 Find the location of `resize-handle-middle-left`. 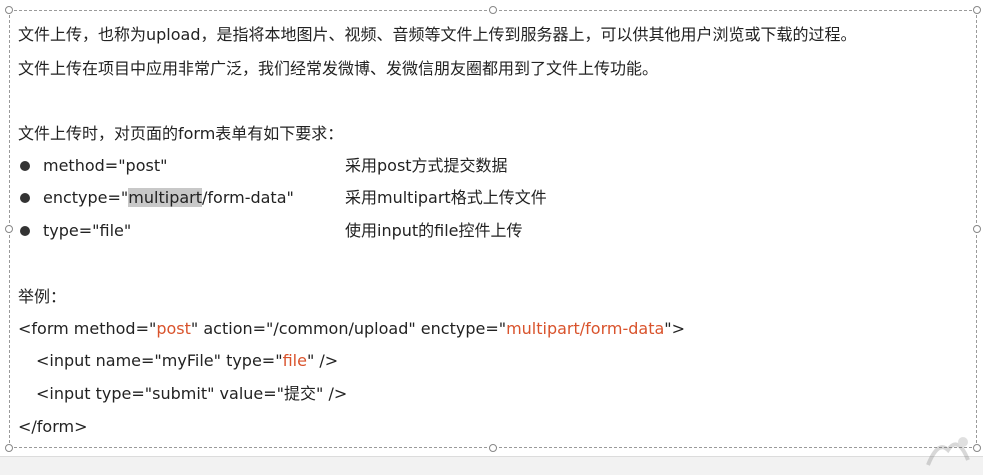

resize-handle-middle-left is located at coordinates (9, 229).